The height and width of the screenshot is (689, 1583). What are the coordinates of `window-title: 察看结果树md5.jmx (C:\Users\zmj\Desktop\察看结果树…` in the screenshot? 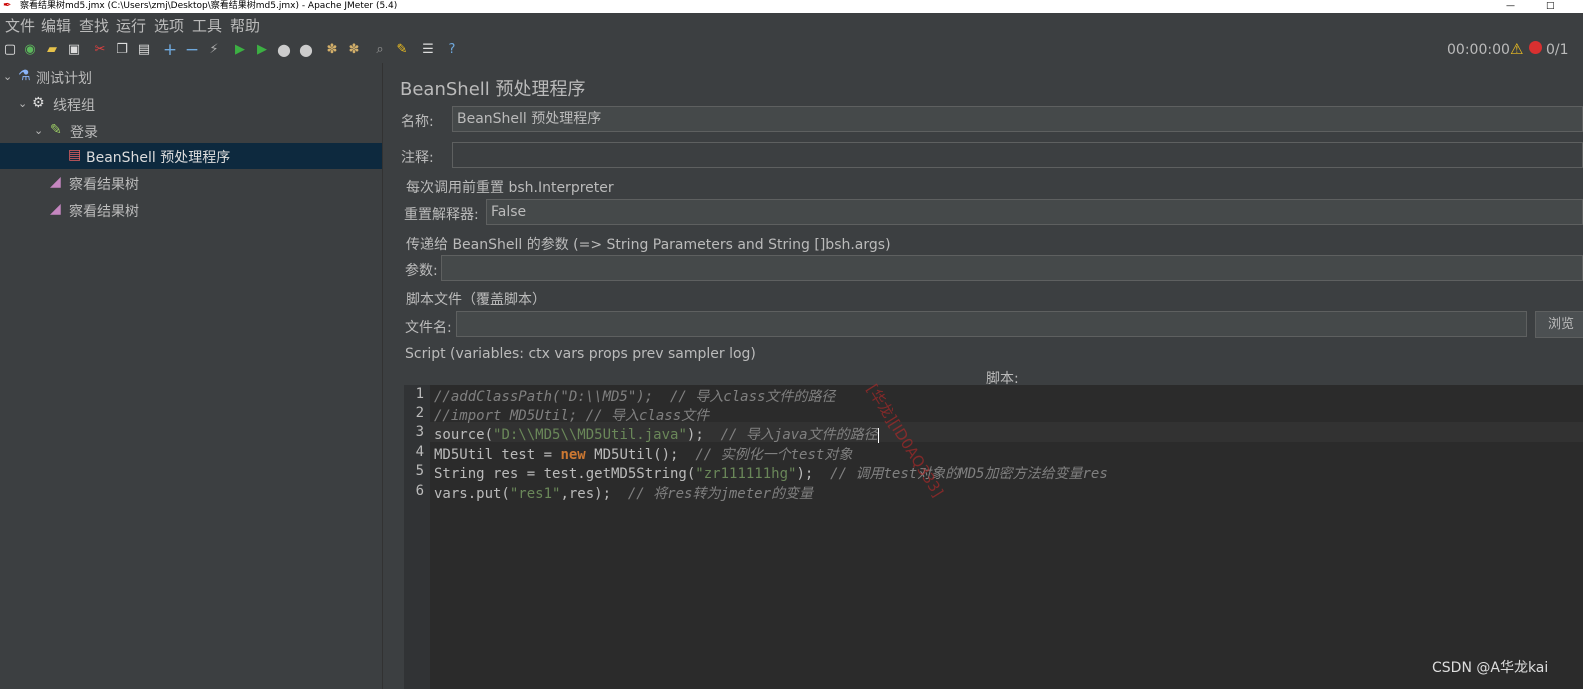 It's located at (209, 6).